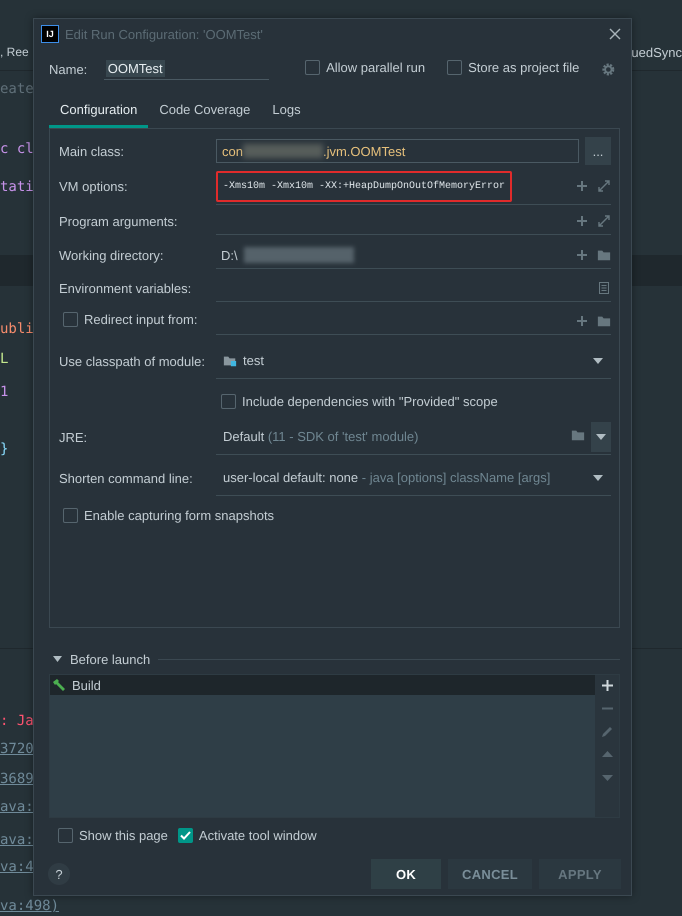  What do you see at coordinates (118, 221) in the screenshot?
I see `field-label: Program arguments:` at bounding box center [118, 221].